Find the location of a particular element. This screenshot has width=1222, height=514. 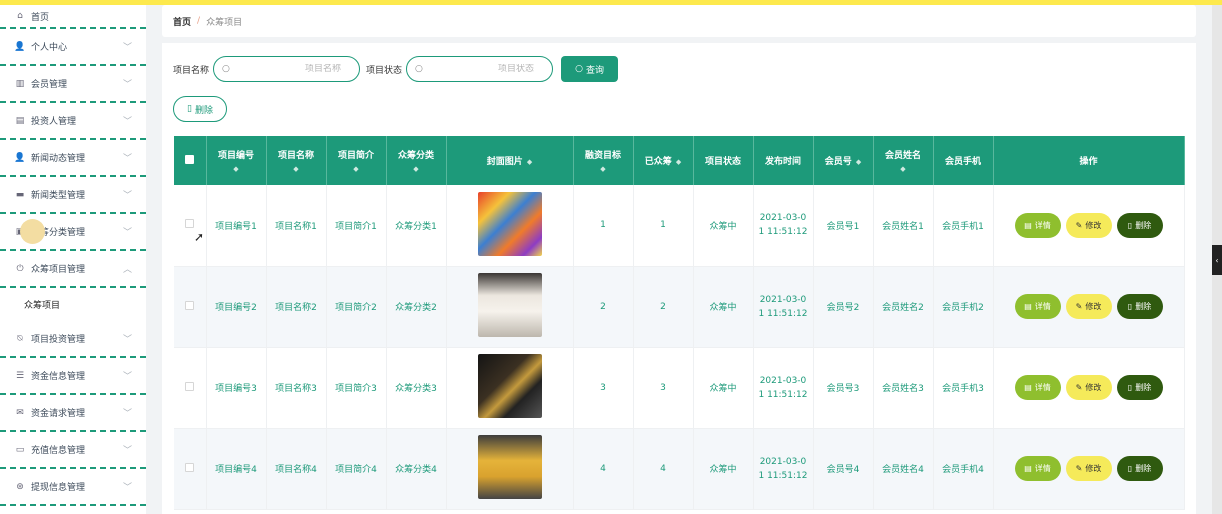

column-header: 项目名称 ◆ is located at coordinates (296, 160).